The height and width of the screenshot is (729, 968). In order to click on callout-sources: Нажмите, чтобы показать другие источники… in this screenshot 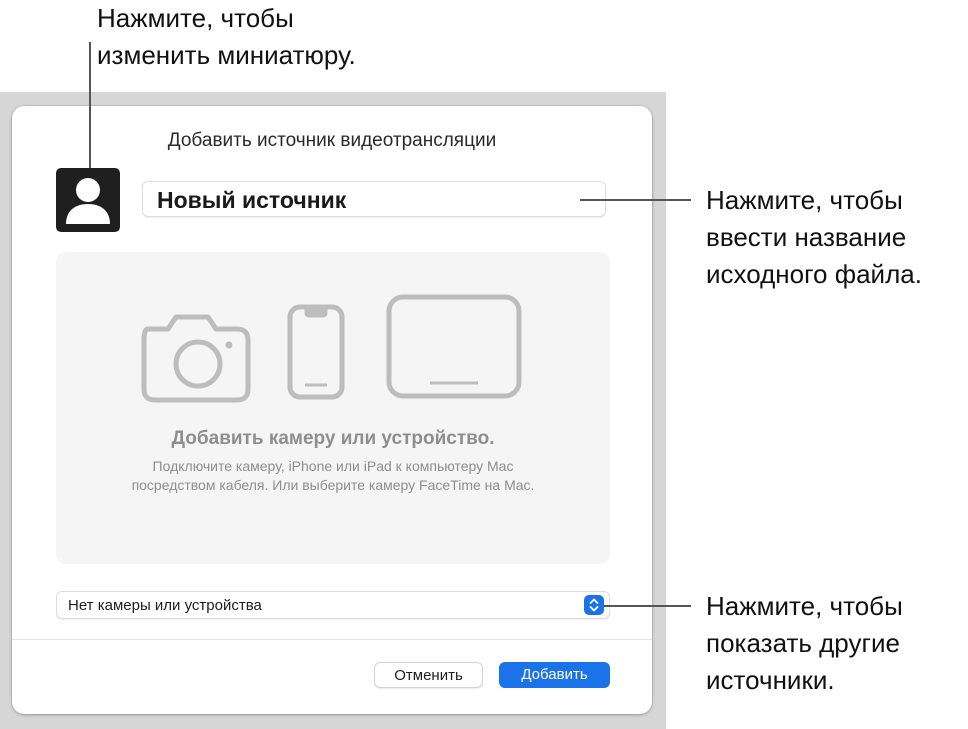, I will do `click(804, 643)`.